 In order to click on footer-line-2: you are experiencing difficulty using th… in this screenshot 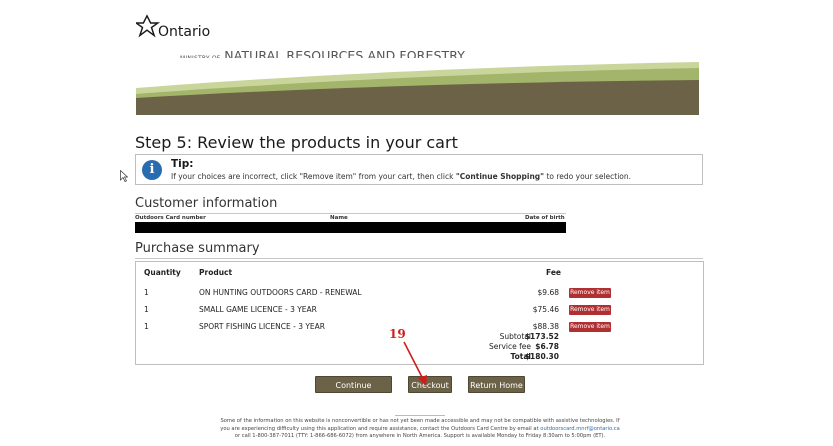, I will do `click(420, 430)`.